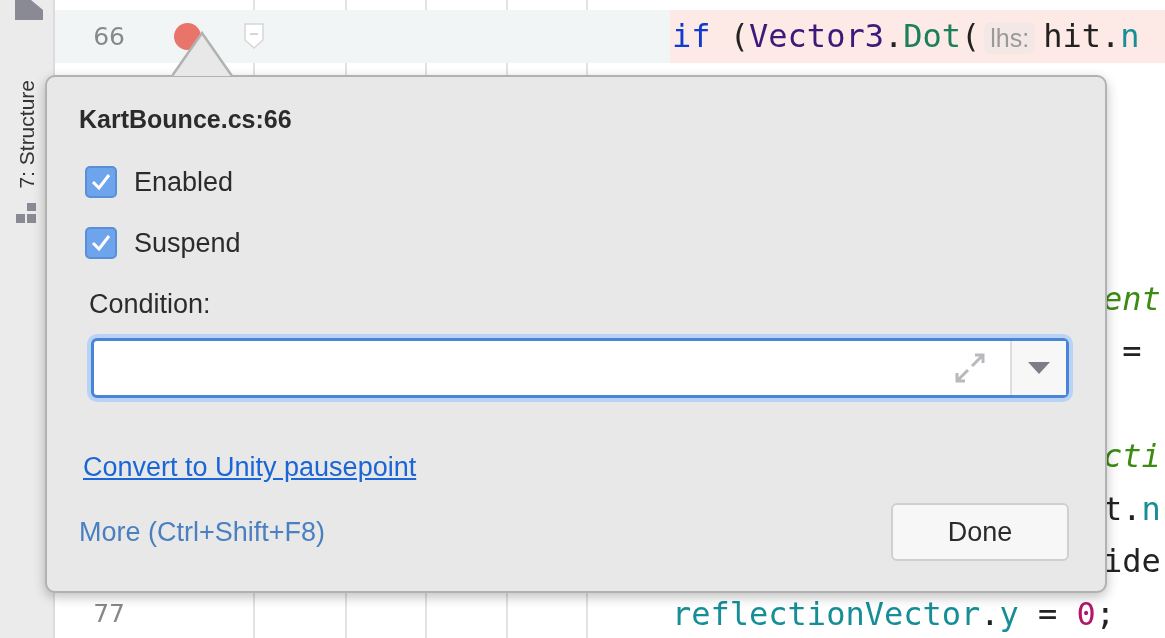 This screenshot has height=638, width=1165. What do you see at coordinates (1132, 456) in the screenshot?
I see `code-line: cti` at bounding box center [1132, 456].